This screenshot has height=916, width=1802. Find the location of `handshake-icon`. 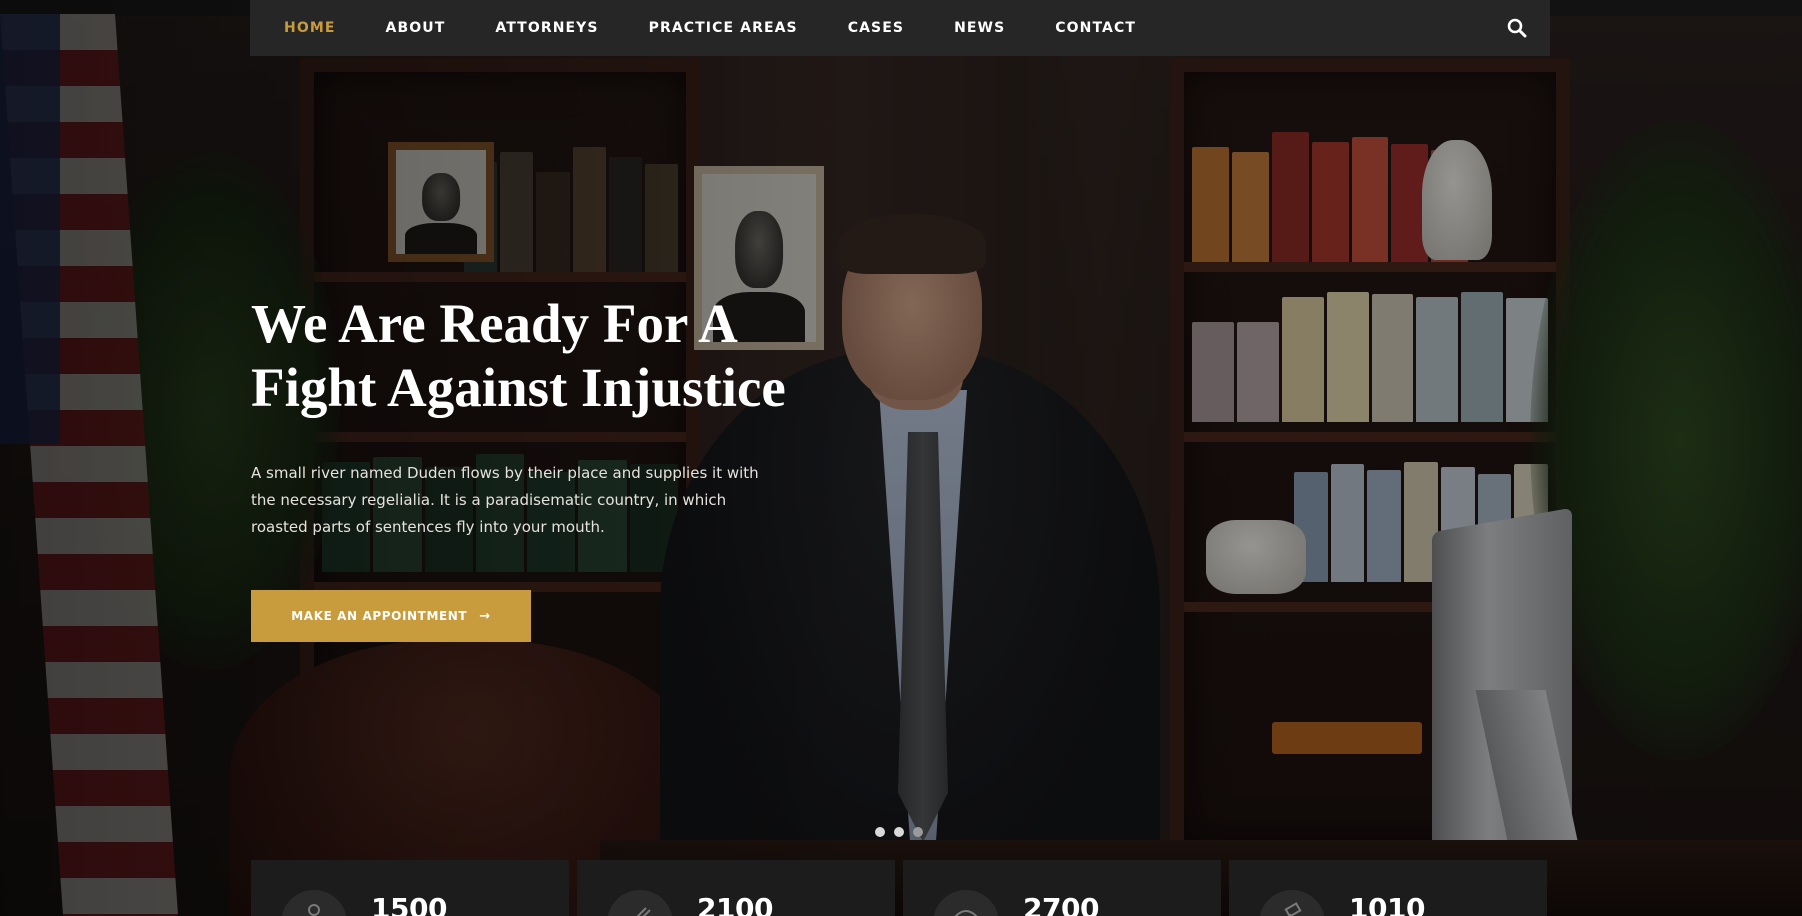

handshake-icon is located at coordinates (966, 903).